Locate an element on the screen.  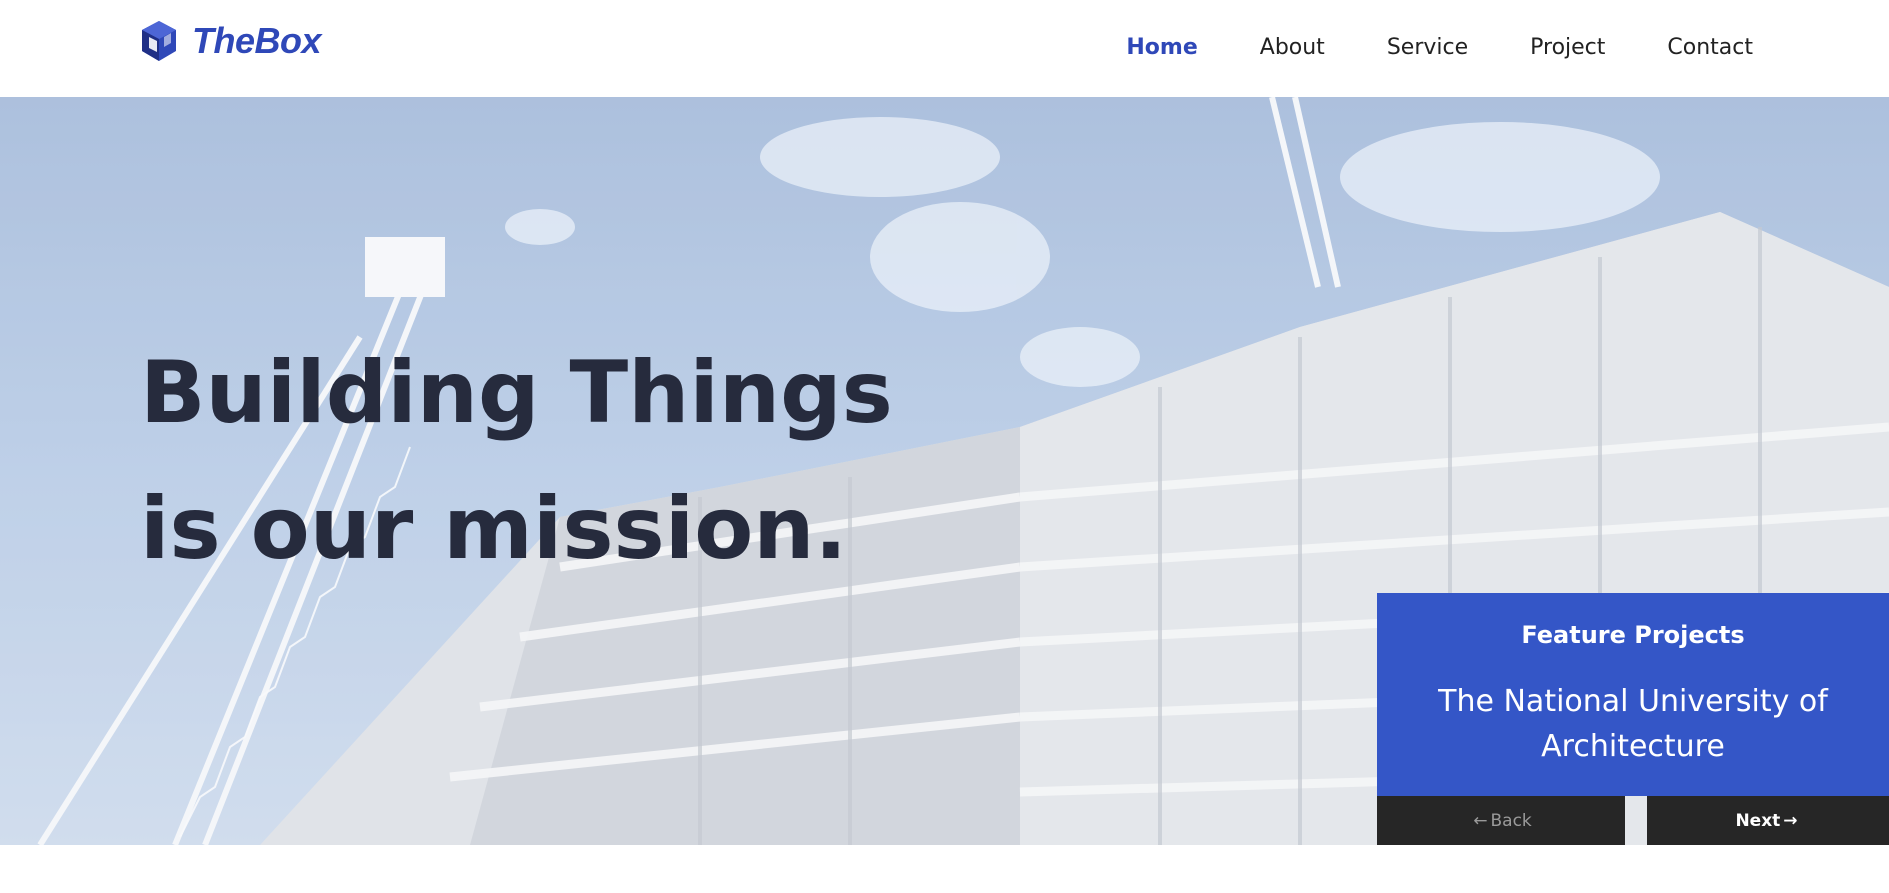
brand-name: TheBox is located at coordinates (257, 40).